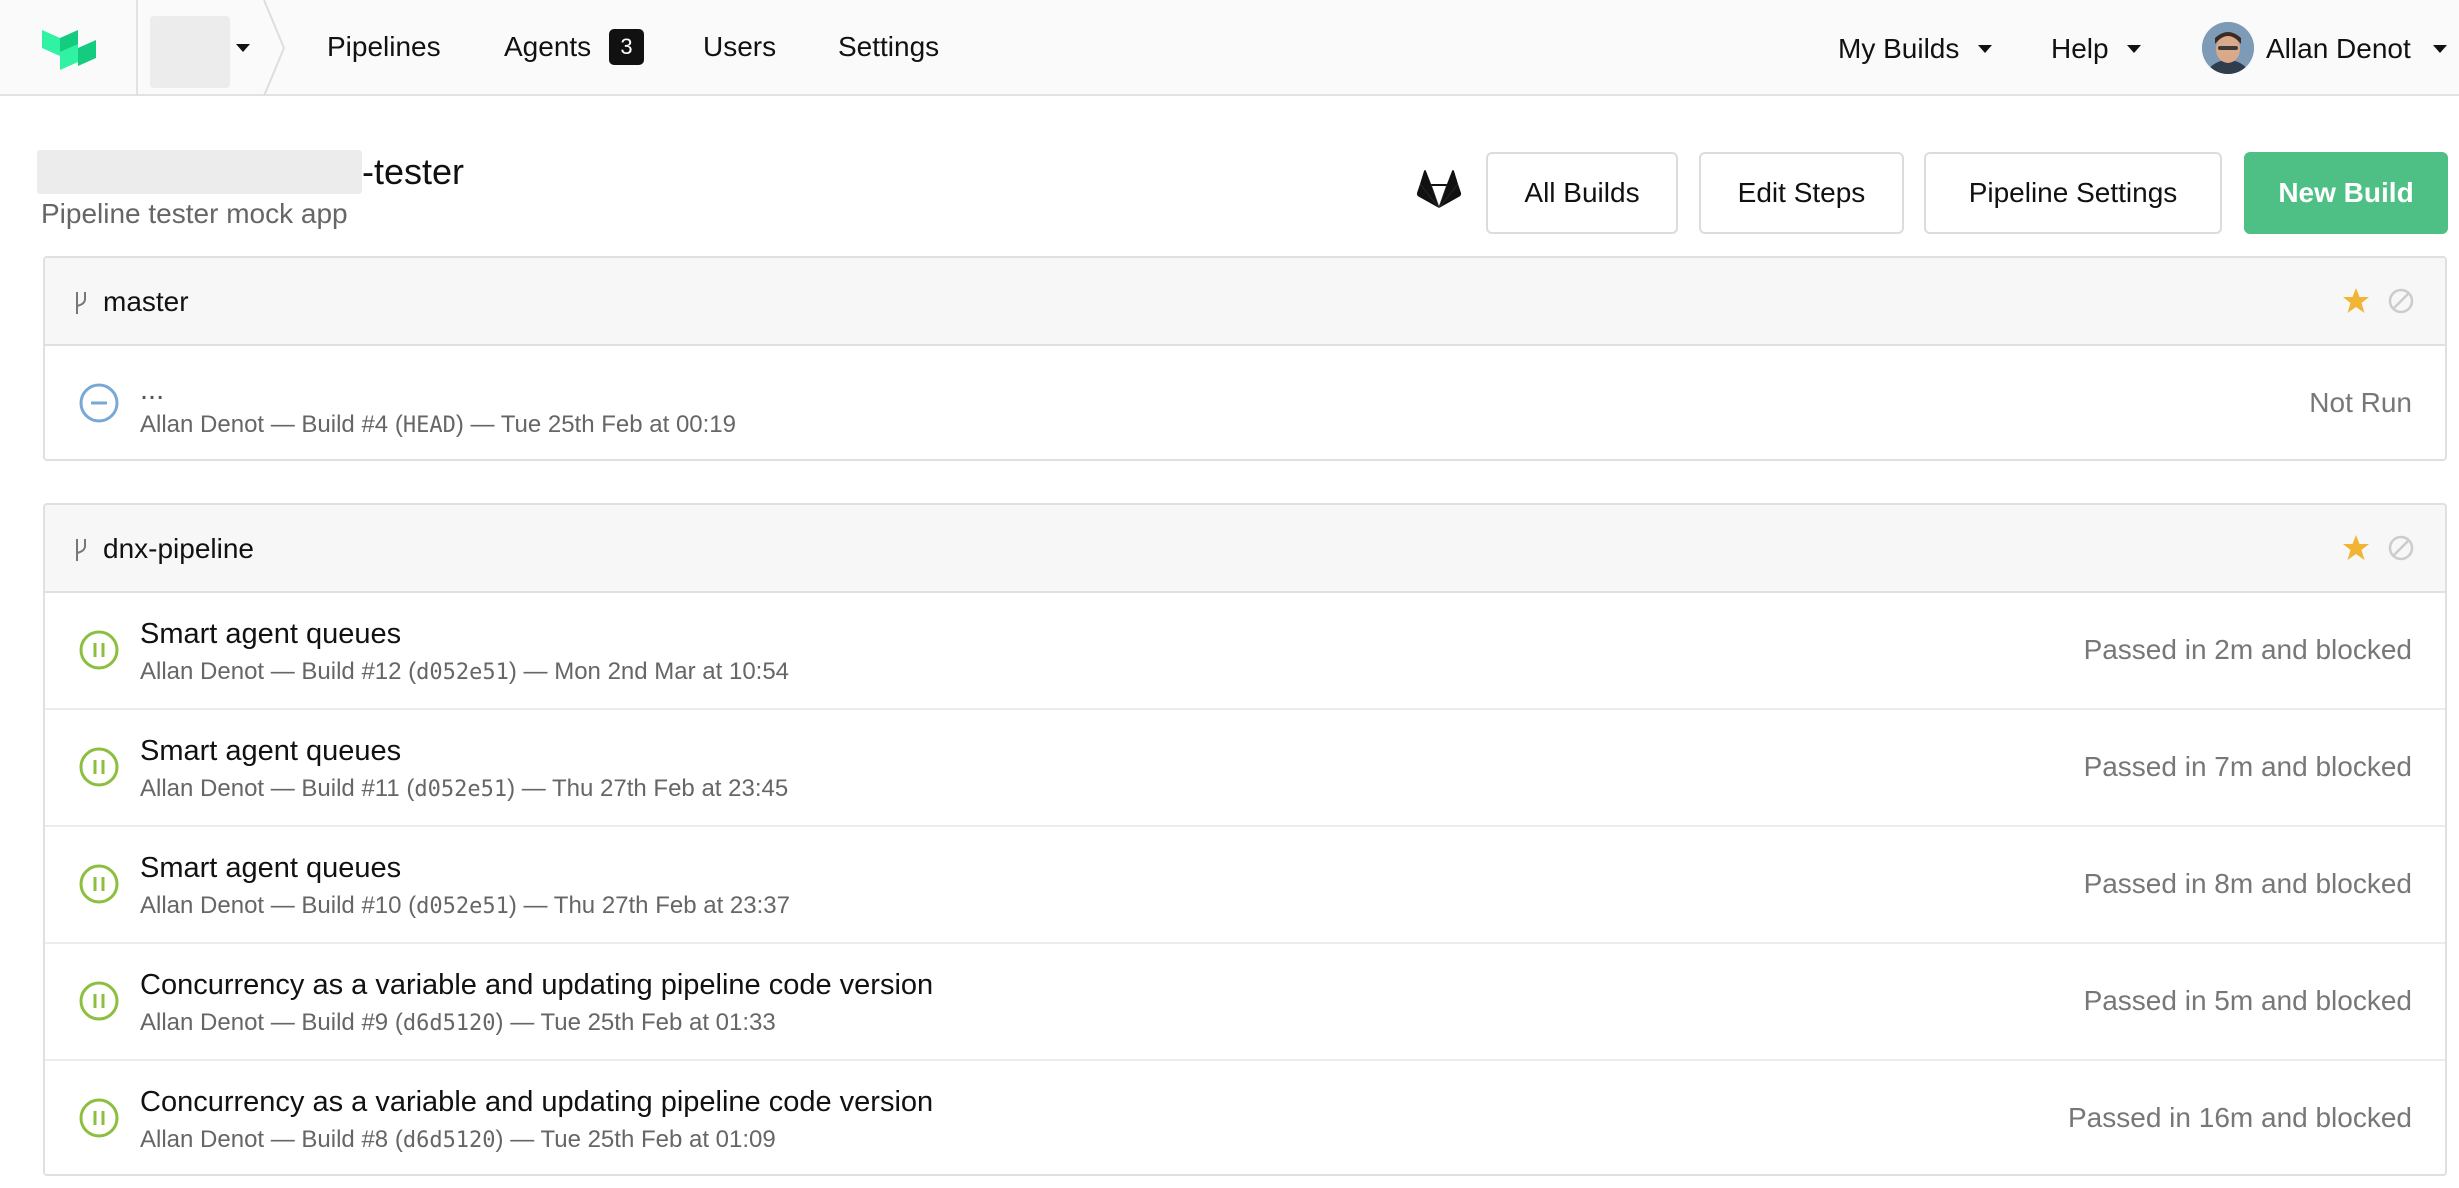 This screenshot has width=2459, height=1188. I want to click on breadcrumb-chevron-icon, so click(274, 48).